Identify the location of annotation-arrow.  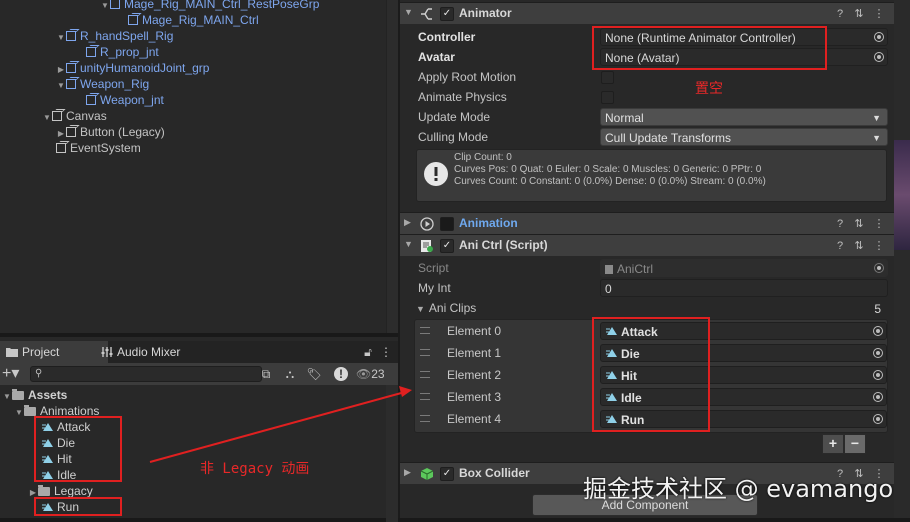
(280, 424).